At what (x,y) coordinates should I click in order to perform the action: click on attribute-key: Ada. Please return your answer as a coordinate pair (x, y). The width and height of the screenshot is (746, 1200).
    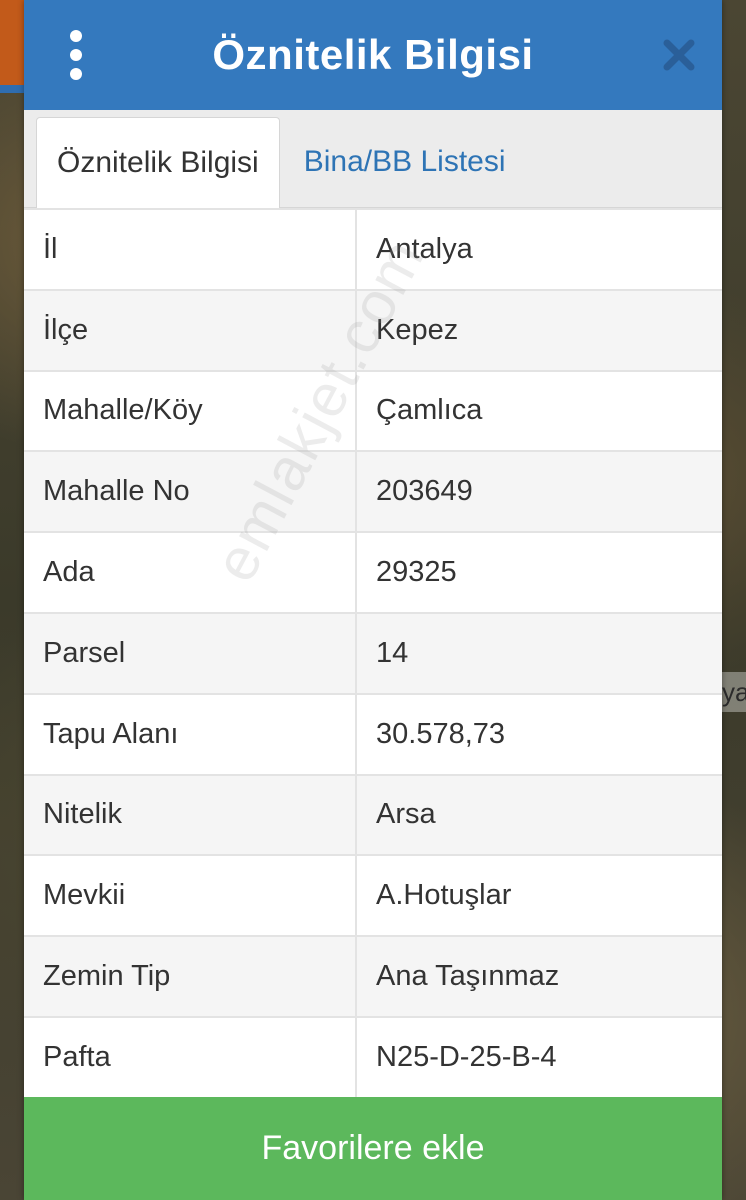
    Looking at the image, I should click on (190, 572).